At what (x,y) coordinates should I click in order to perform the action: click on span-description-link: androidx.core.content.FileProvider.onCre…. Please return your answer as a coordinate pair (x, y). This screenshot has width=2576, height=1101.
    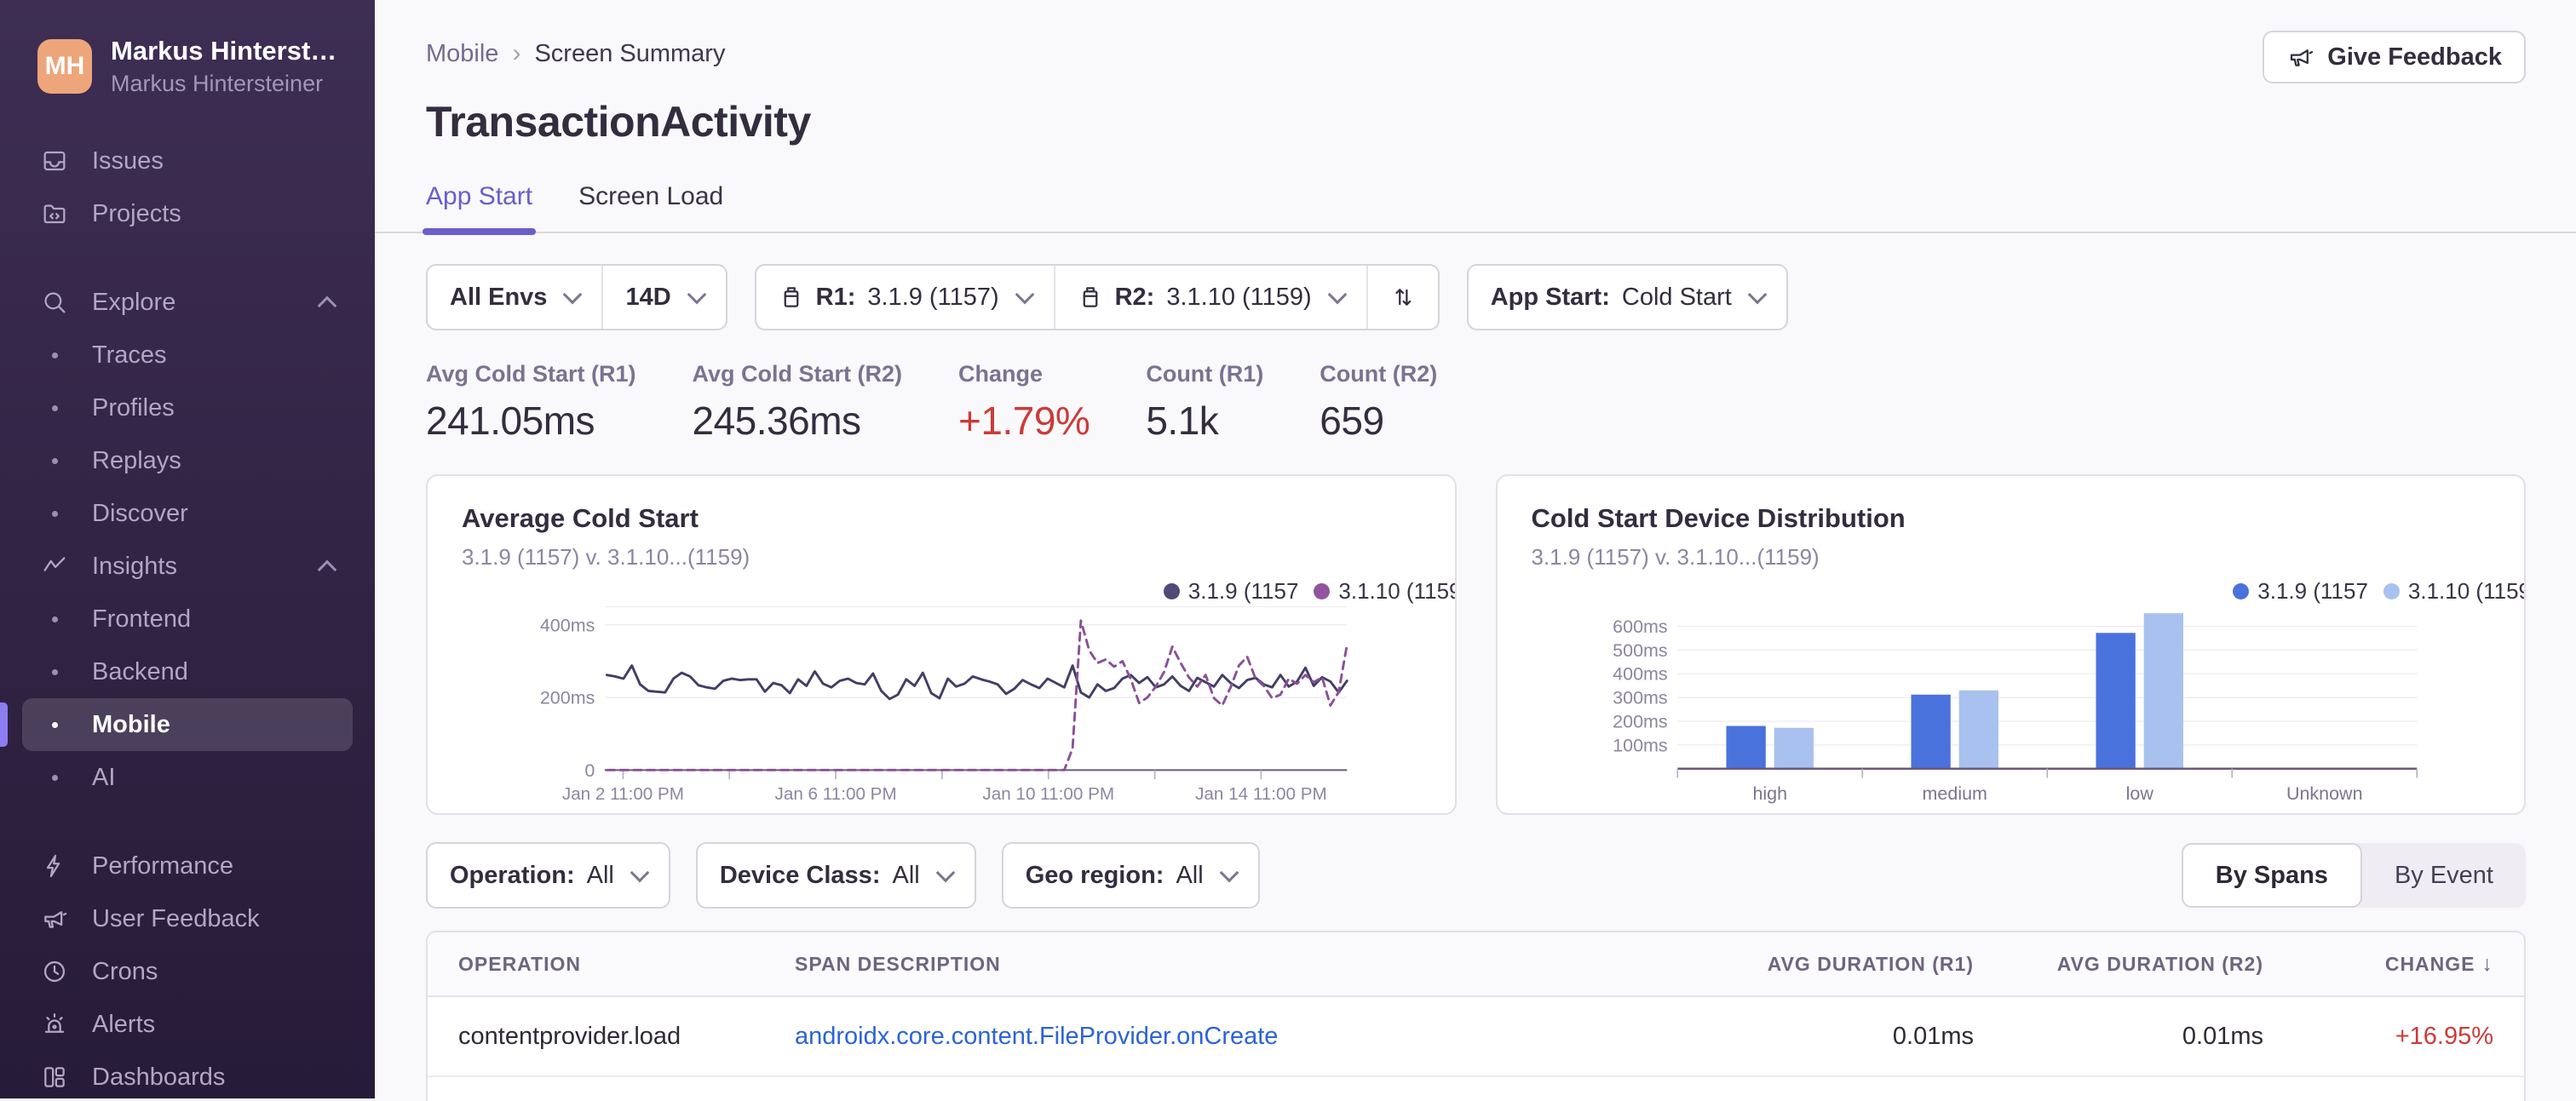
    Looking at the image, I should click on (1036, 1036).